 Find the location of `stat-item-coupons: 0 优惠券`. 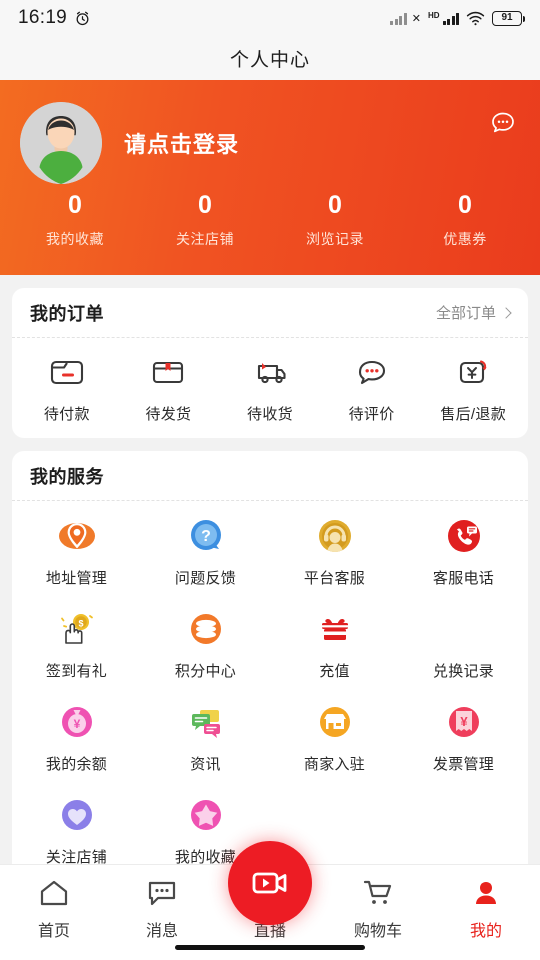

stat-item-coupons: 0 优惠券 is located at coordinates (465, 220).